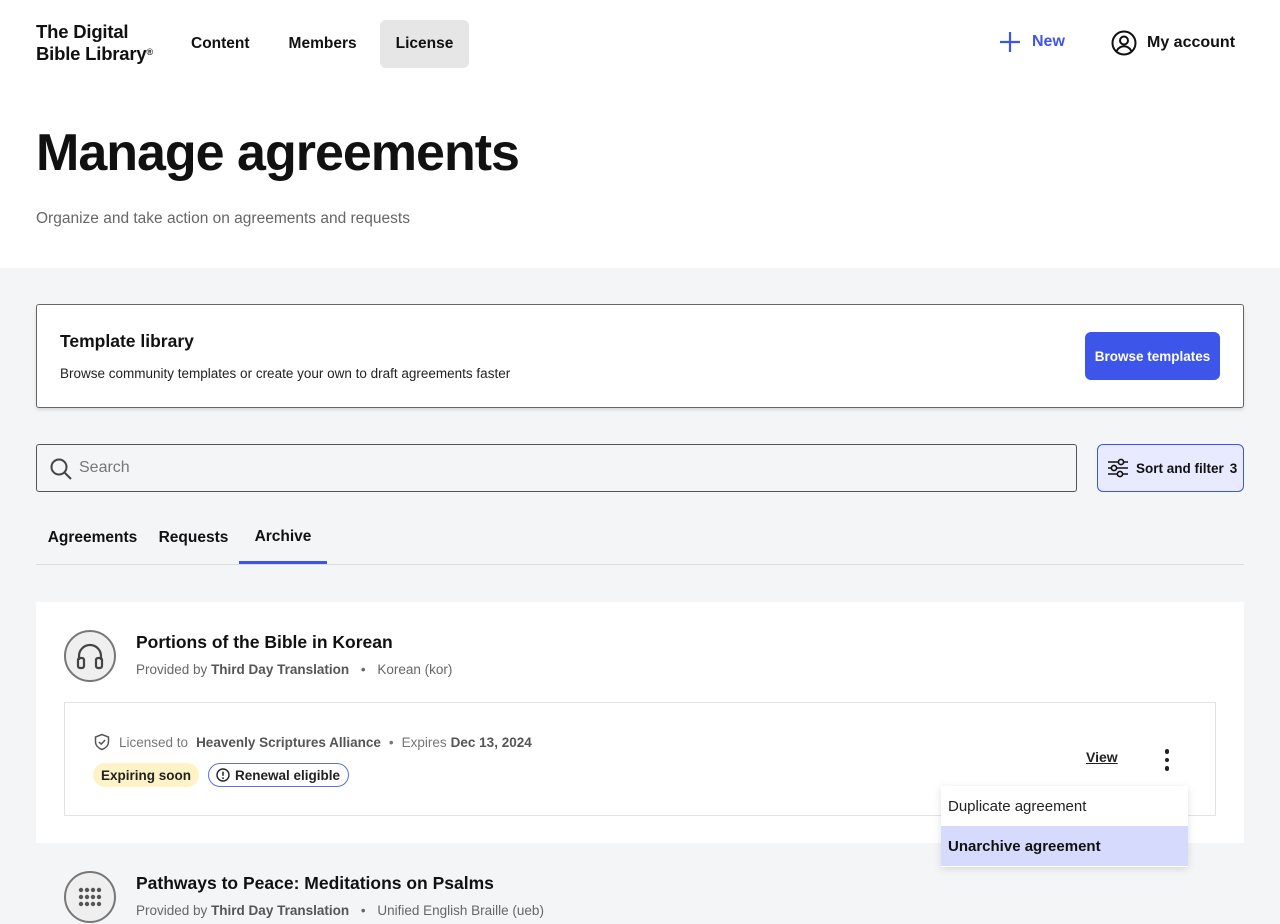 Image resolution: width=1280 pixels, height=924 pixels. I want to click on headphones-icon, so click(90, 656).